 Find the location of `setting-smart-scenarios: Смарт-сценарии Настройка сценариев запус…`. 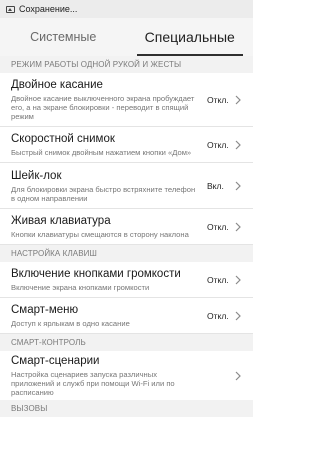

setting-smart-scenarios: Смарт-сценарии Настройка сценариев запус… is located at coordinates (126, 375).